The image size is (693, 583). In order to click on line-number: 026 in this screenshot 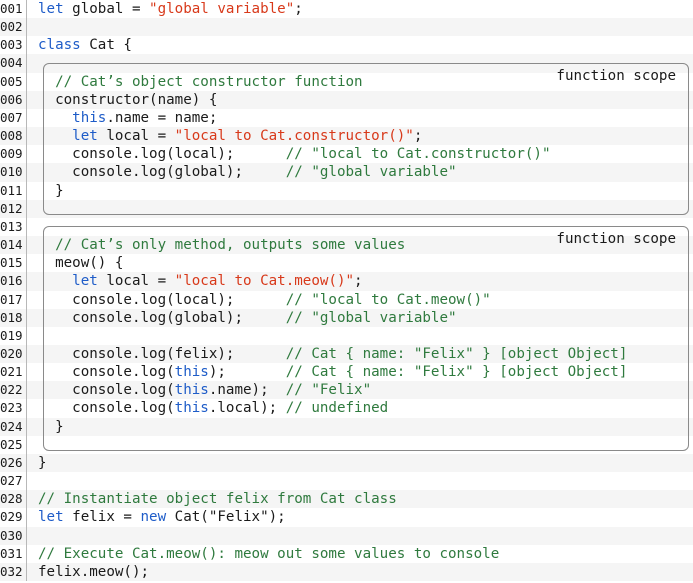, I will do `click(13, 463)`.